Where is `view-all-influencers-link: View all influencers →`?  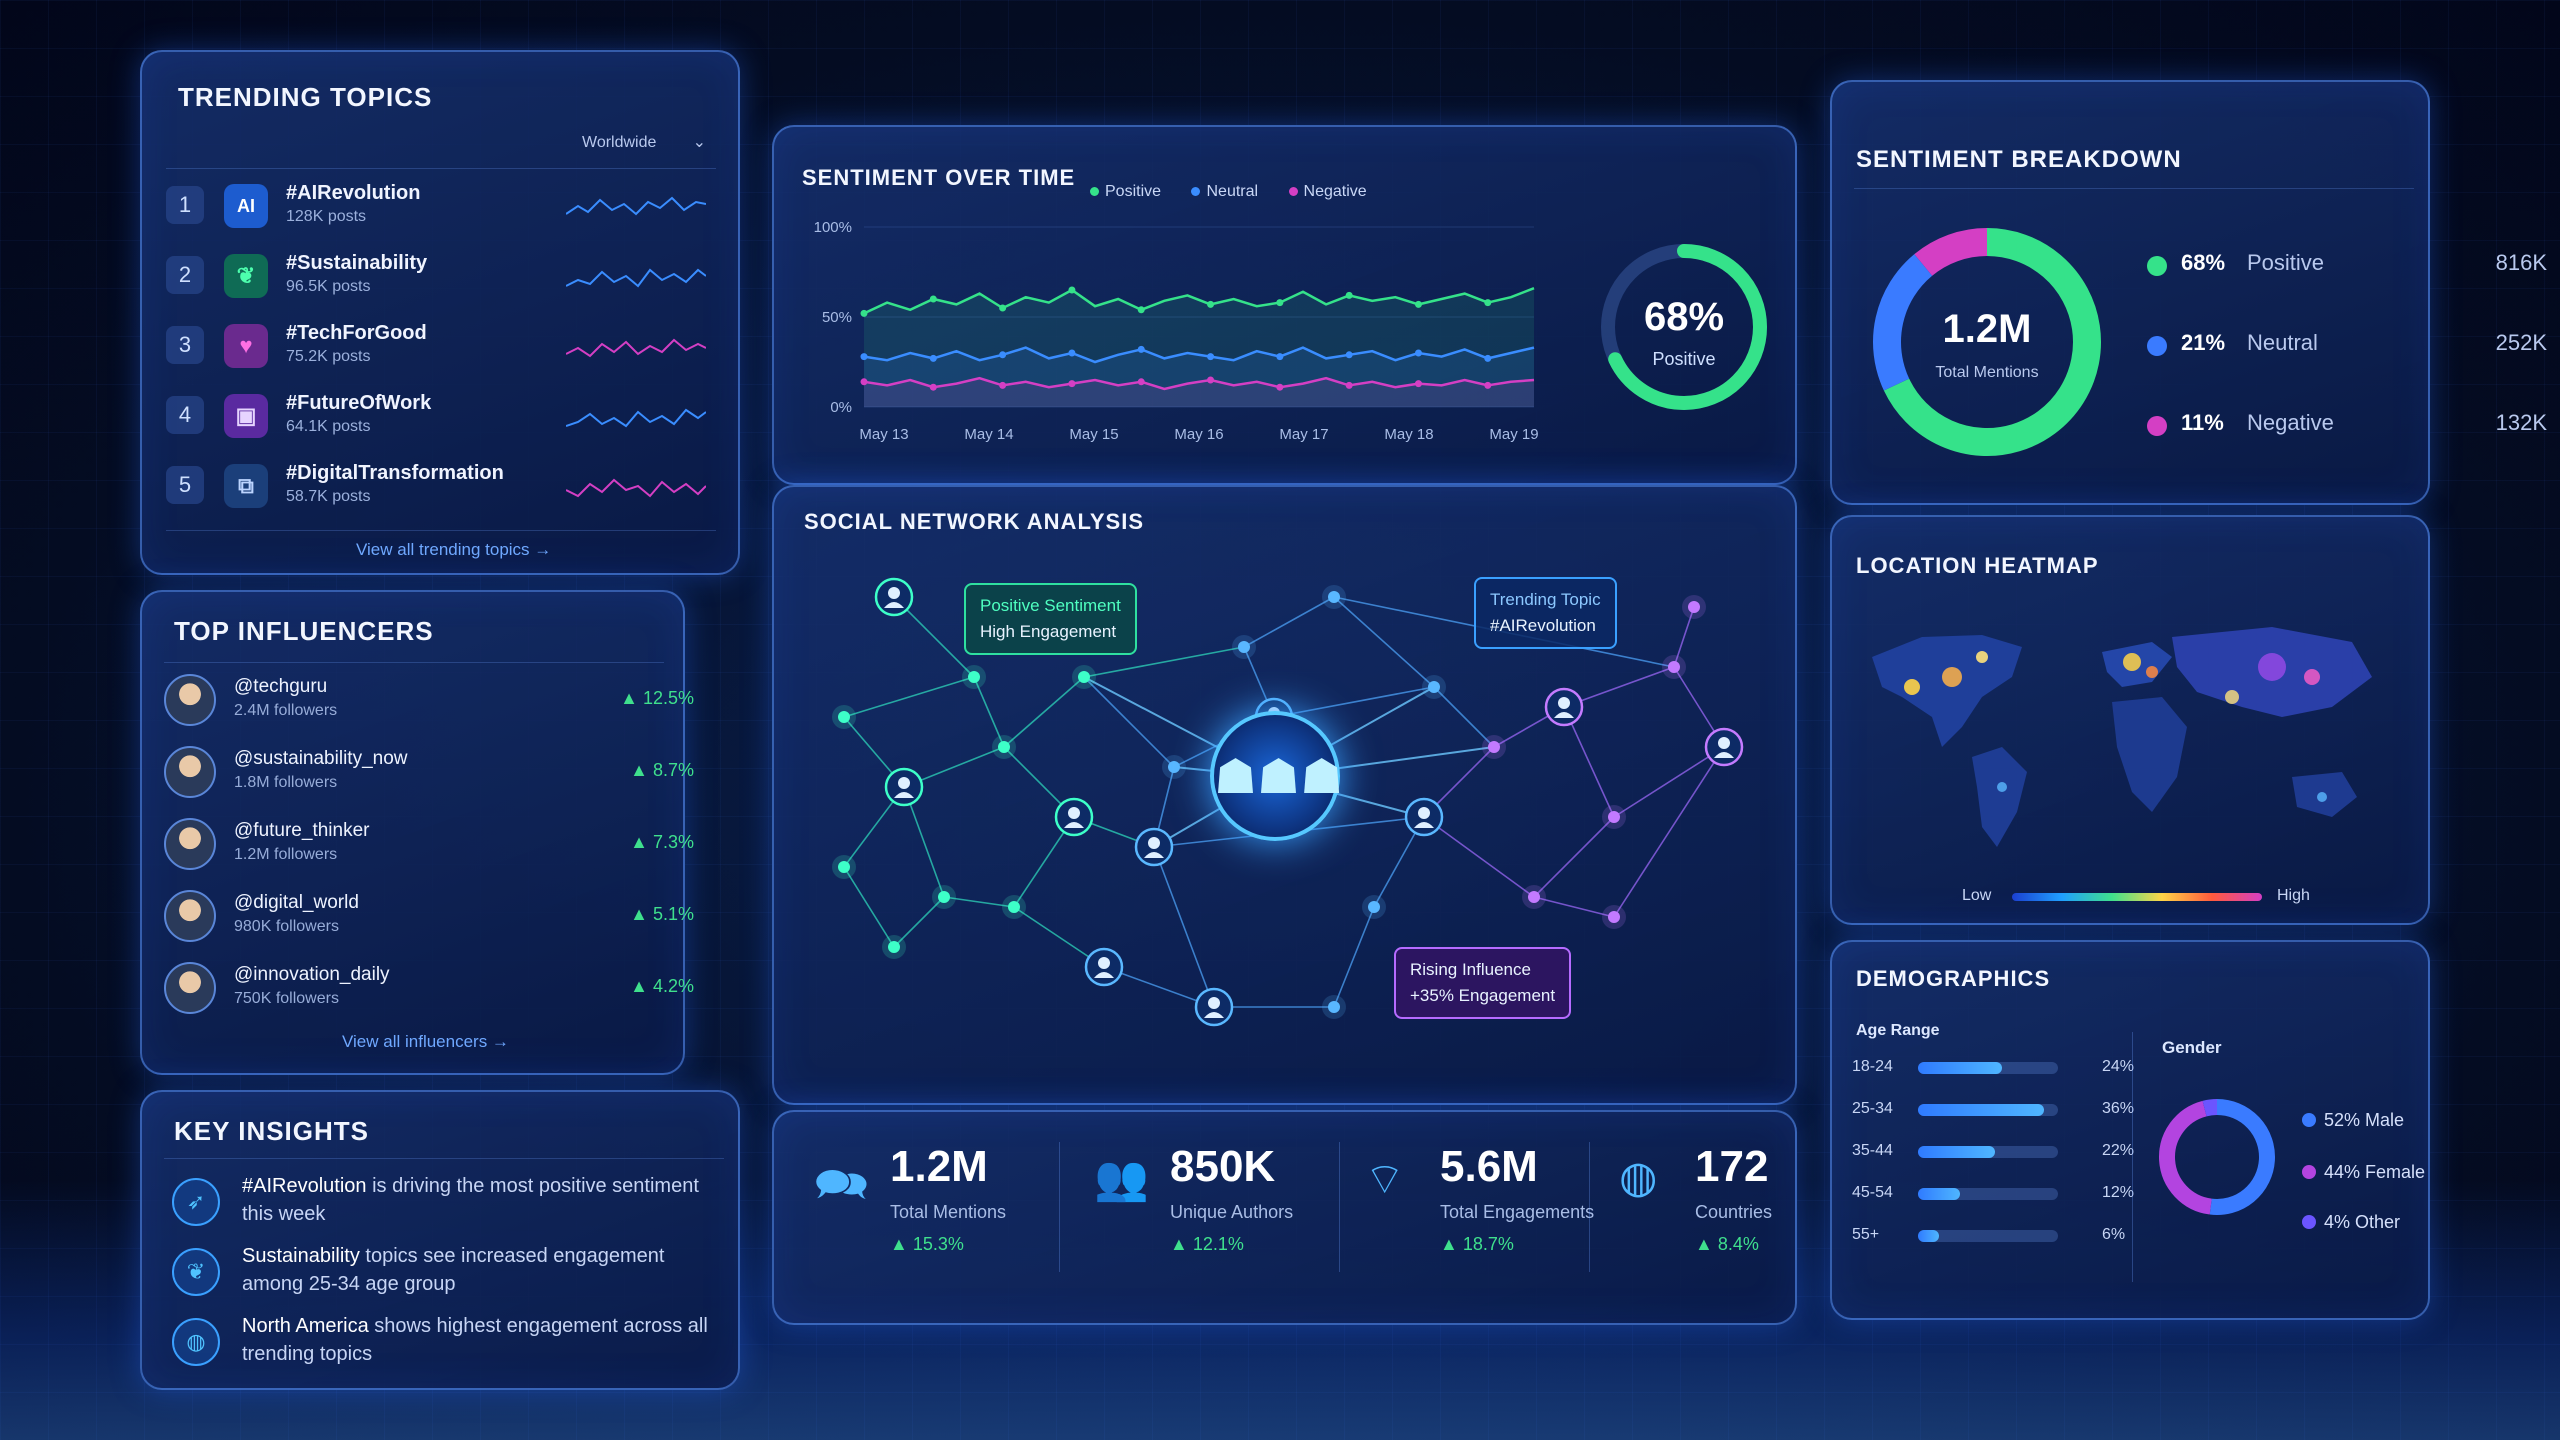
view-all-influencers-link: View all influencers → is located at coordinates (425, 1042).